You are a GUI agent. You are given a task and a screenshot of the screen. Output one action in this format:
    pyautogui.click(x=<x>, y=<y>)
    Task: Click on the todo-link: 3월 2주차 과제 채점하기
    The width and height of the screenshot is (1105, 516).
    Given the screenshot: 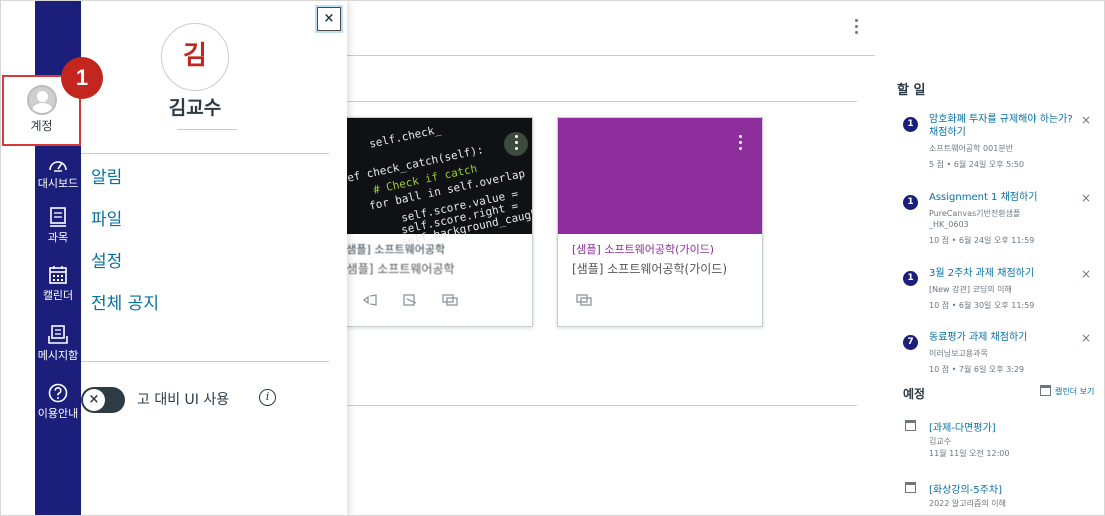 What is the action you would take?
    pyautogui.click(x=1003, y=273)
    